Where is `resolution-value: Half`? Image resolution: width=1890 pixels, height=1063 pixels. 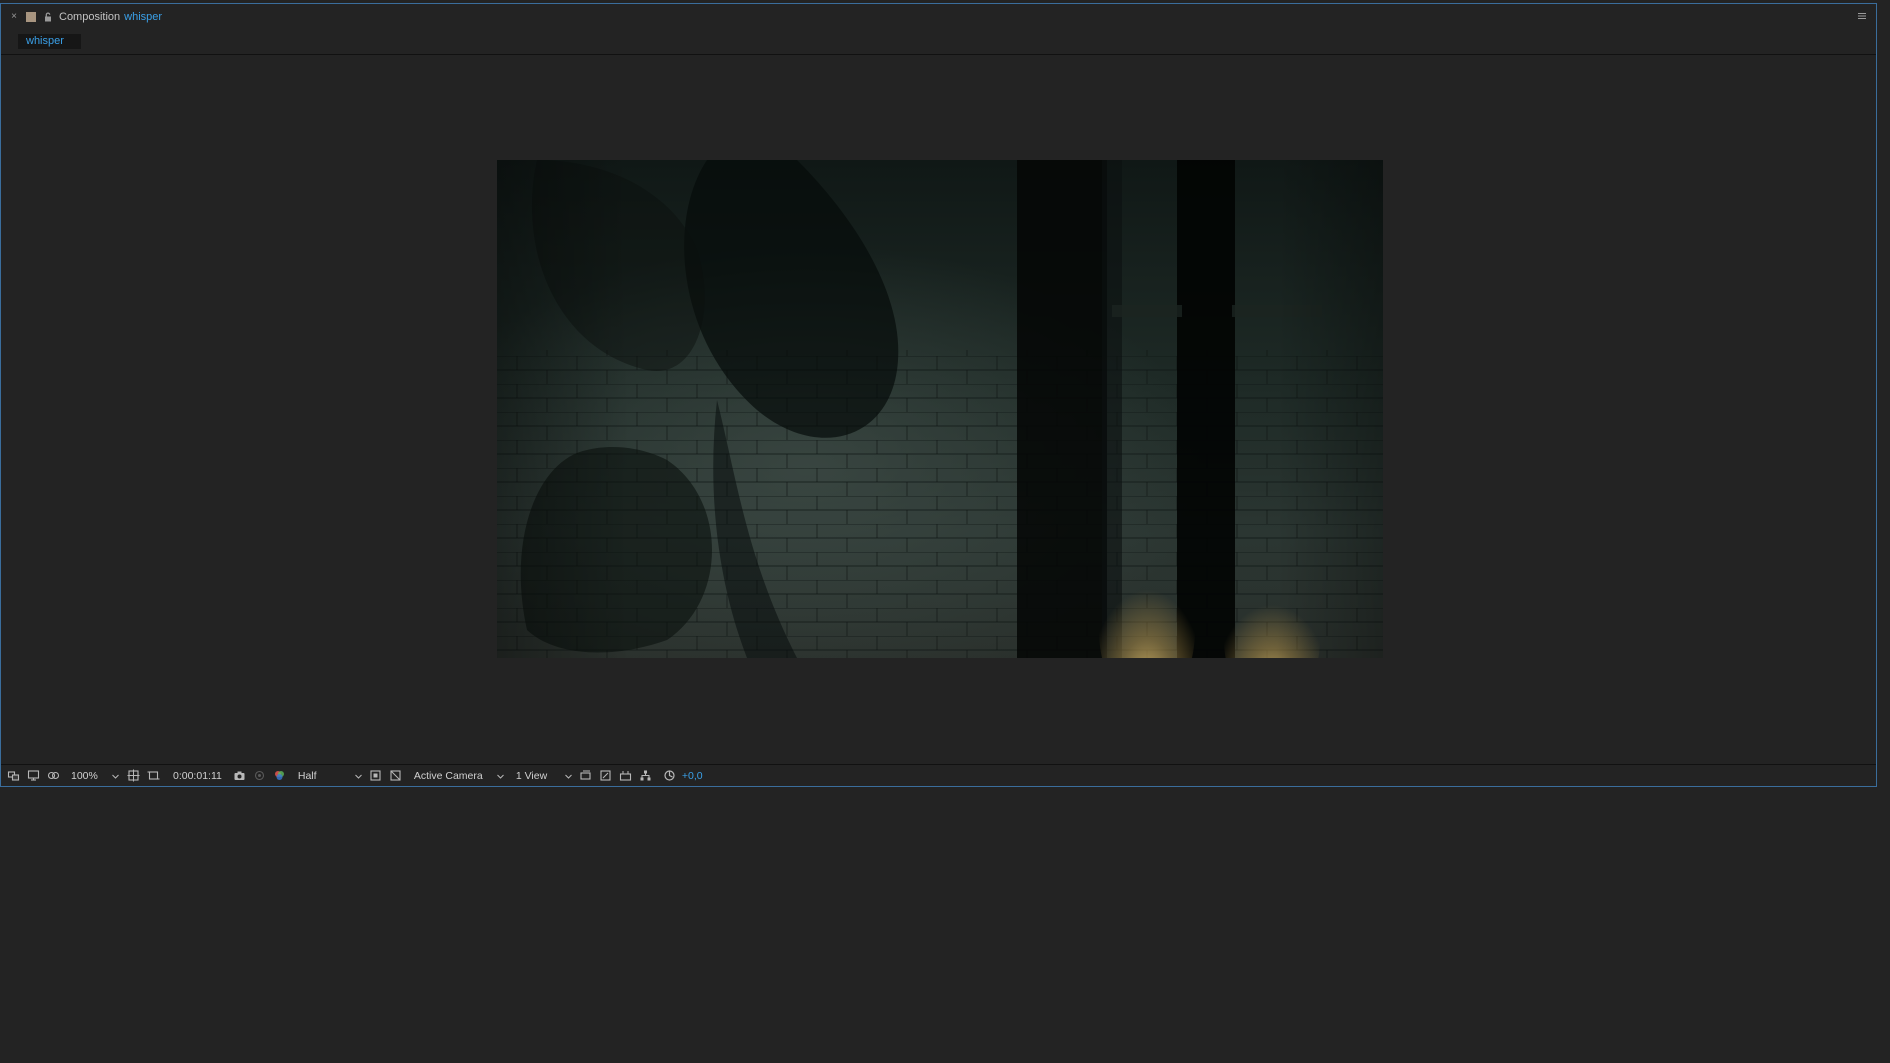 resolution-value: Half is located at coordinates (307, 775).